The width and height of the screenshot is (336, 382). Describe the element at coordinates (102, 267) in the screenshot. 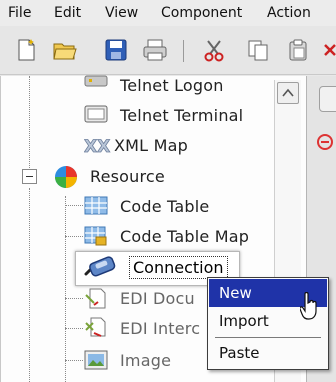

I see `connection-icon` at that location.